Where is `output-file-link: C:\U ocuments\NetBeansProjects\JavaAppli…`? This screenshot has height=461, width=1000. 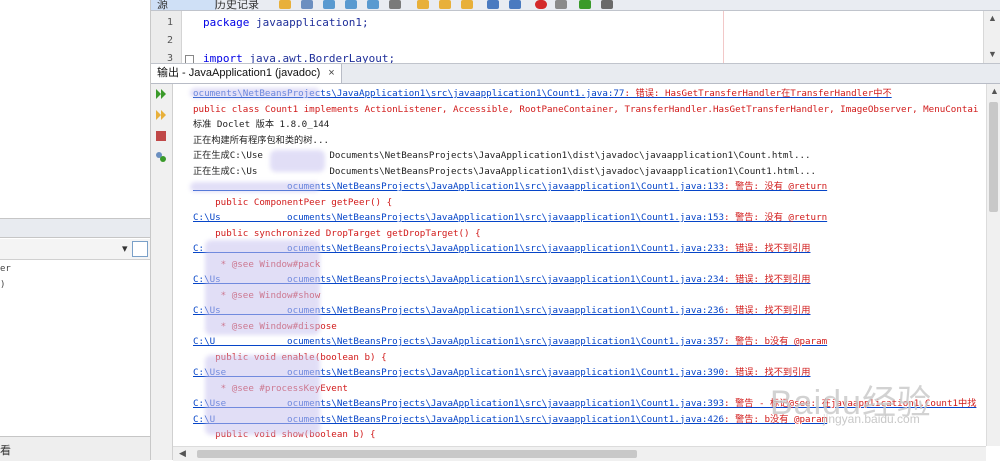
output-file-link: C:\U ocuments\NetBeansProjects\JavaAppli… is located at coordinates (458, 341).